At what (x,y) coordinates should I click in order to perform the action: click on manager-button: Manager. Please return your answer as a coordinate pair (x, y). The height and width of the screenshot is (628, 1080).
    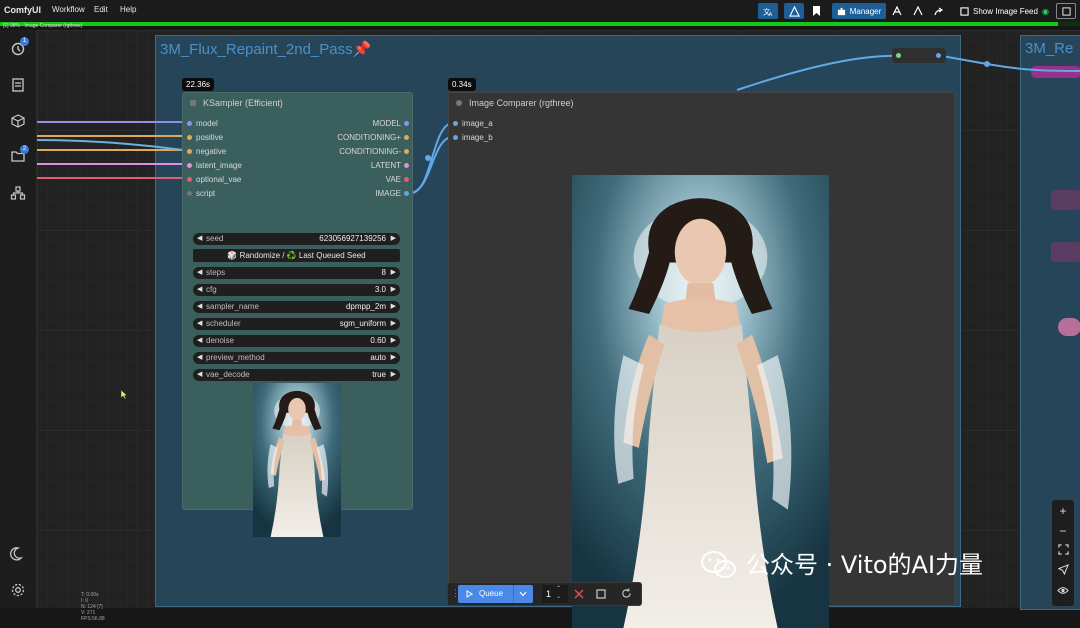
    Looking at the image, I should click on (859, 11).